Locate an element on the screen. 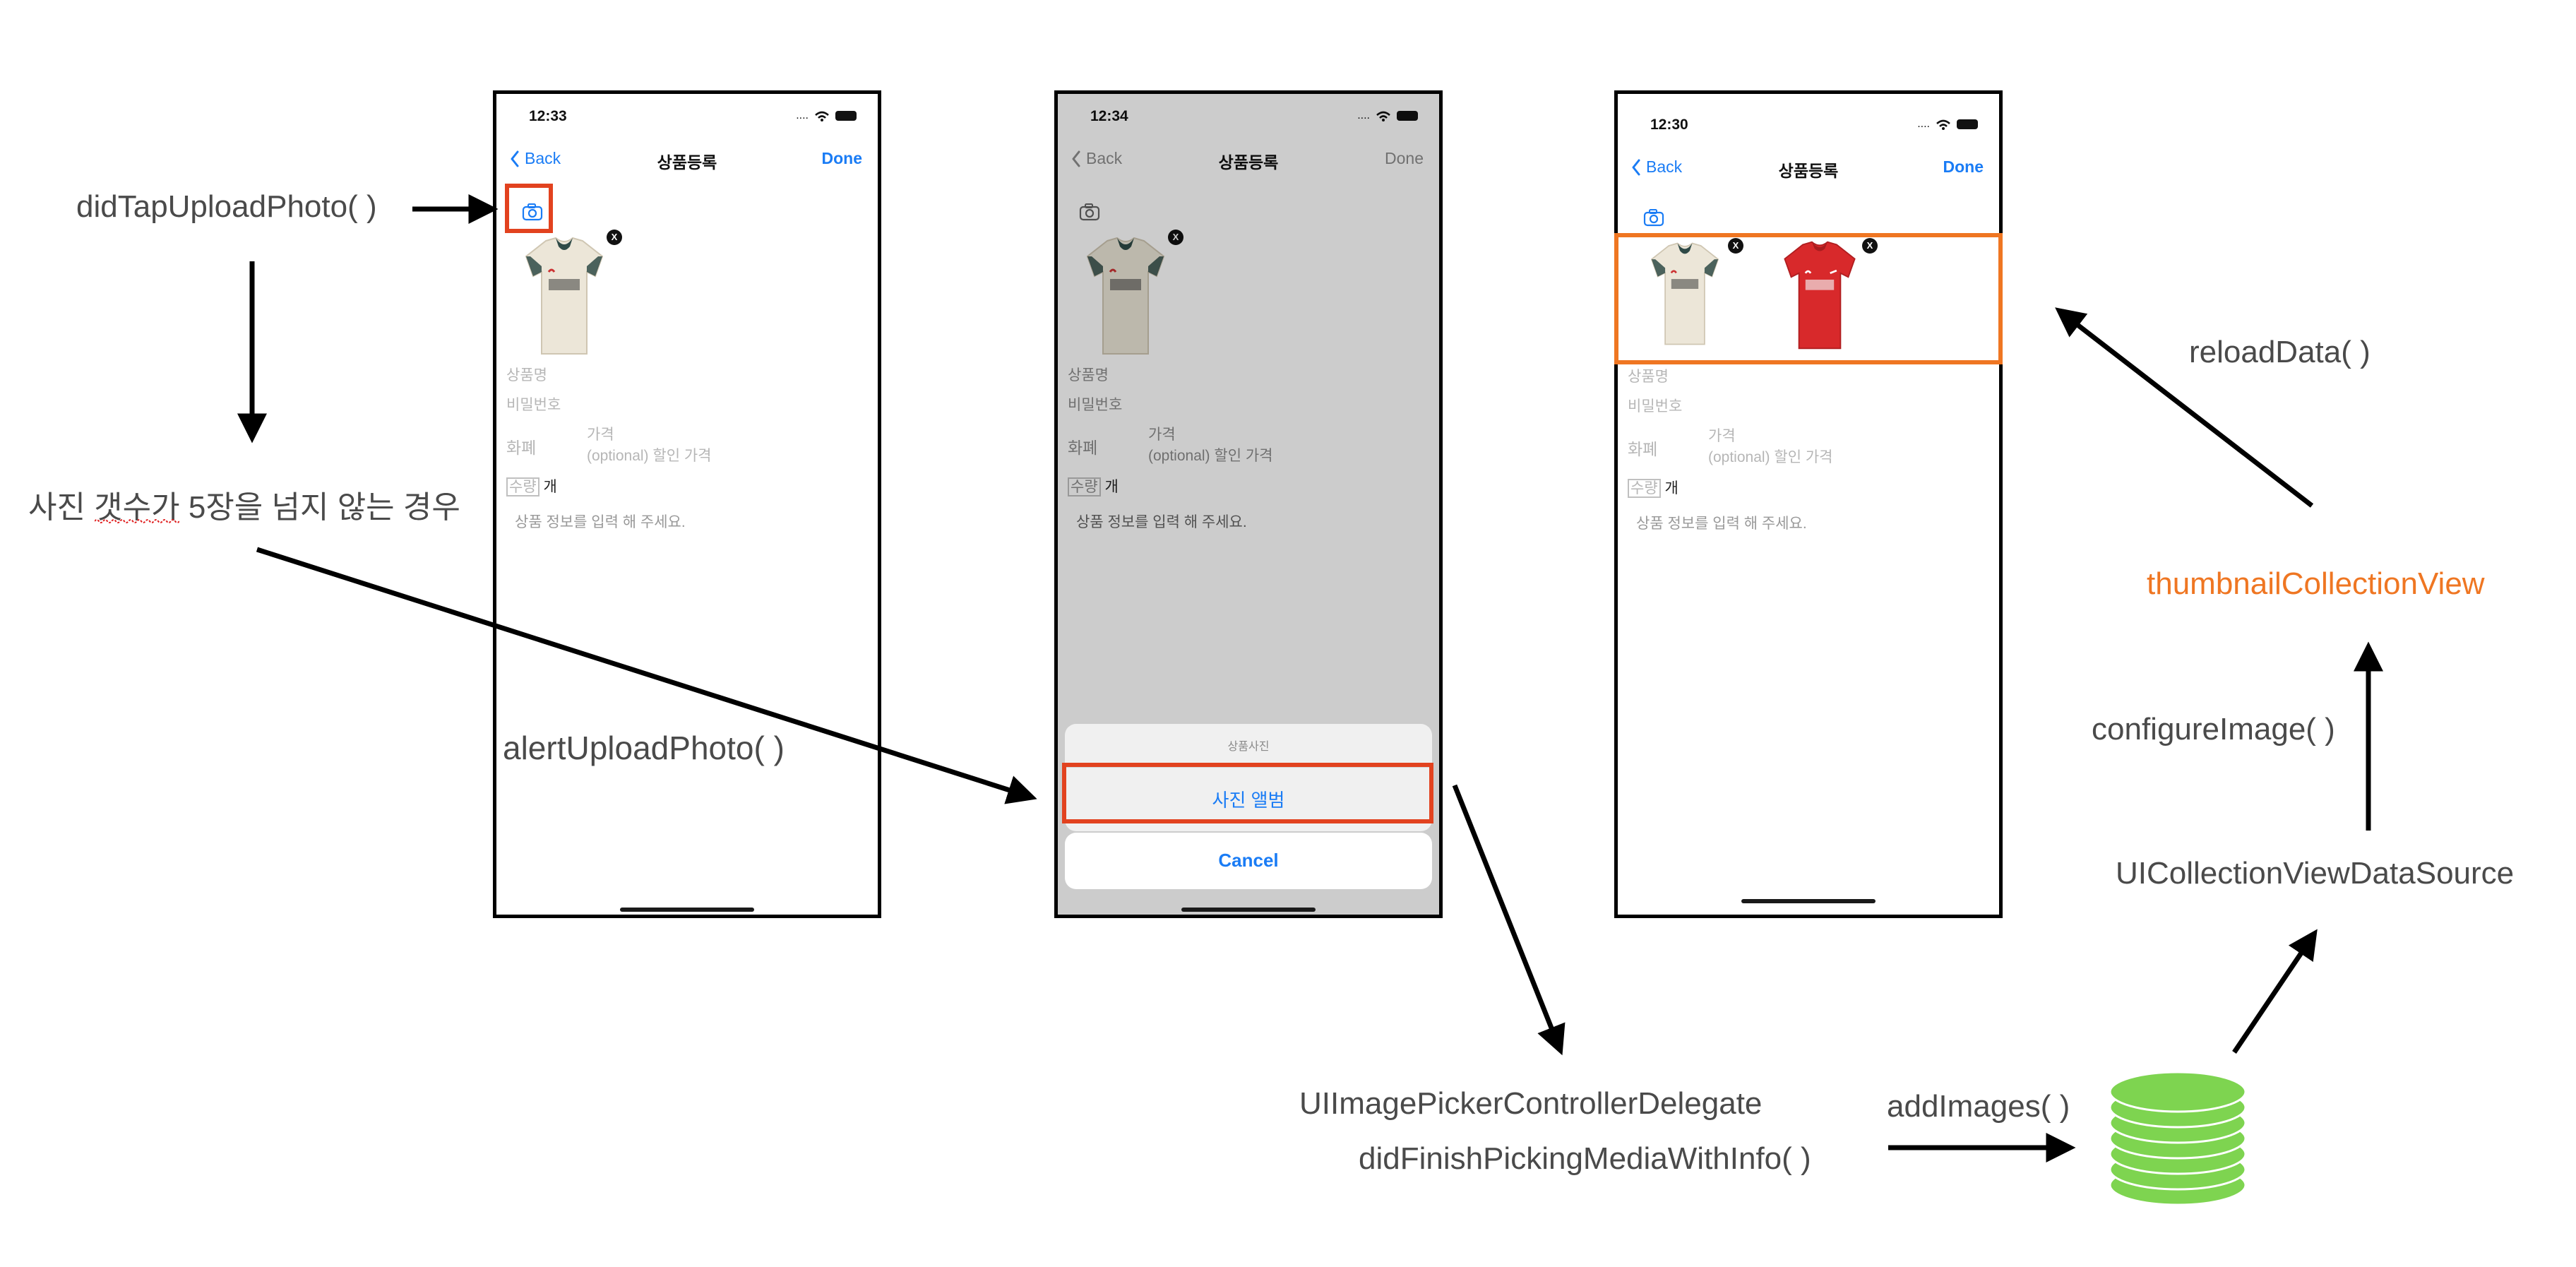 The width and height of the screenshot is (2576, 1267). add-images-label: addImages( ) is located at coordinates (1978, 1106).